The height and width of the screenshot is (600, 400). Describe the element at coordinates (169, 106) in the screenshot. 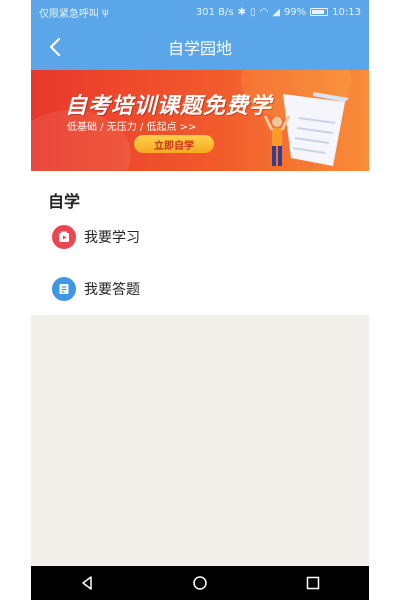

I see `banner-headline: 自考培训课题免费学` at that location.